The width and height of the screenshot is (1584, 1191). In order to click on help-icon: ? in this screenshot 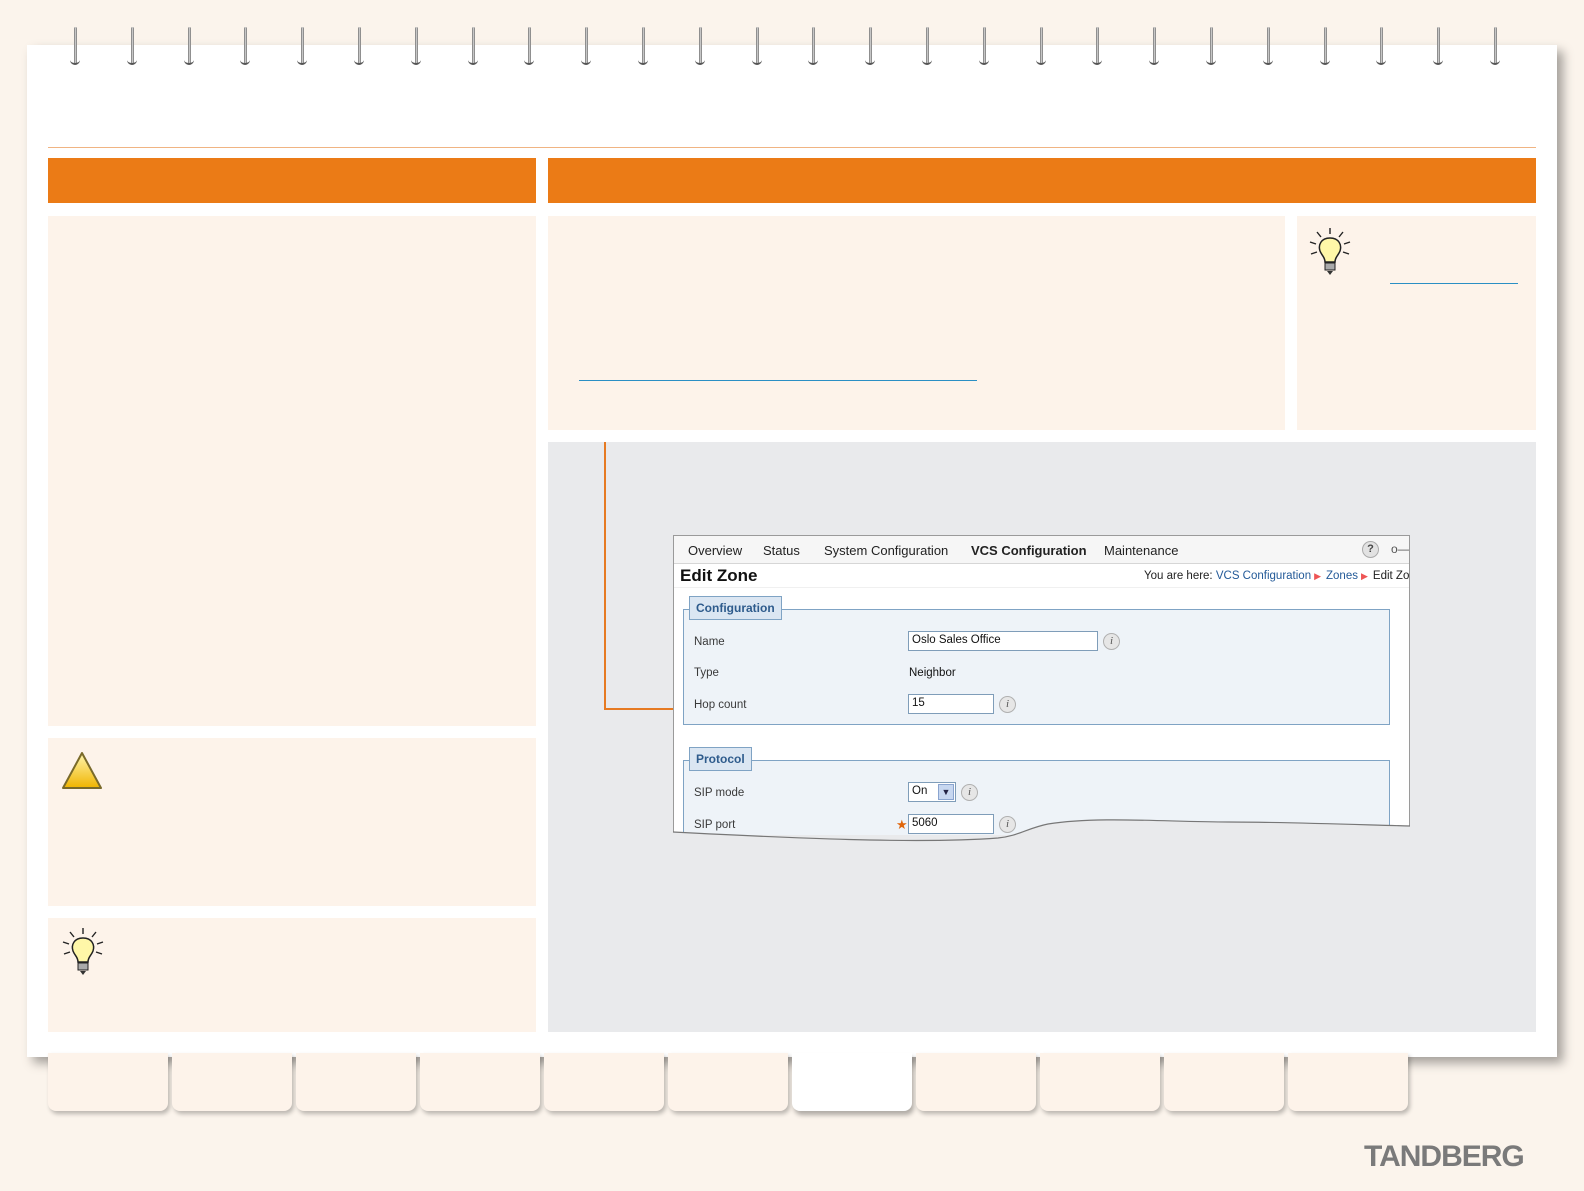, I will do `click(1370, 549)`.